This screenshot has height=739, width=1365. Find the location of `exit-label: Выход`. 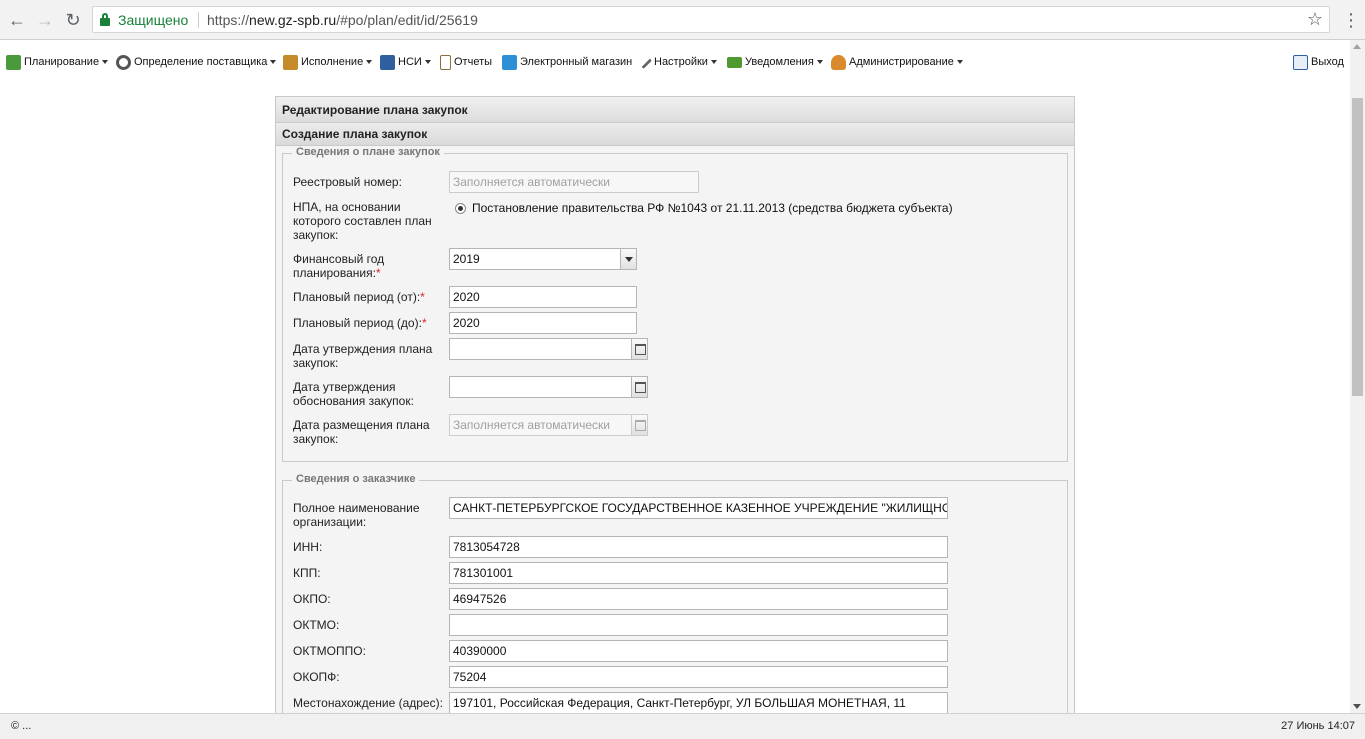

exit-label: Выход is located at coordinates (1327, 62).